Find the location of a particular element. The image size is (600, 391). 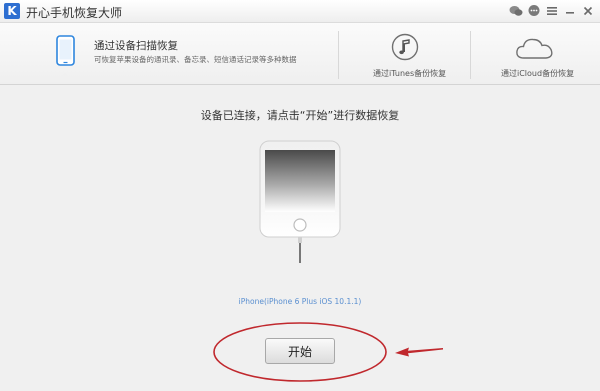

chat-icon is located at coordinates (534, 11).